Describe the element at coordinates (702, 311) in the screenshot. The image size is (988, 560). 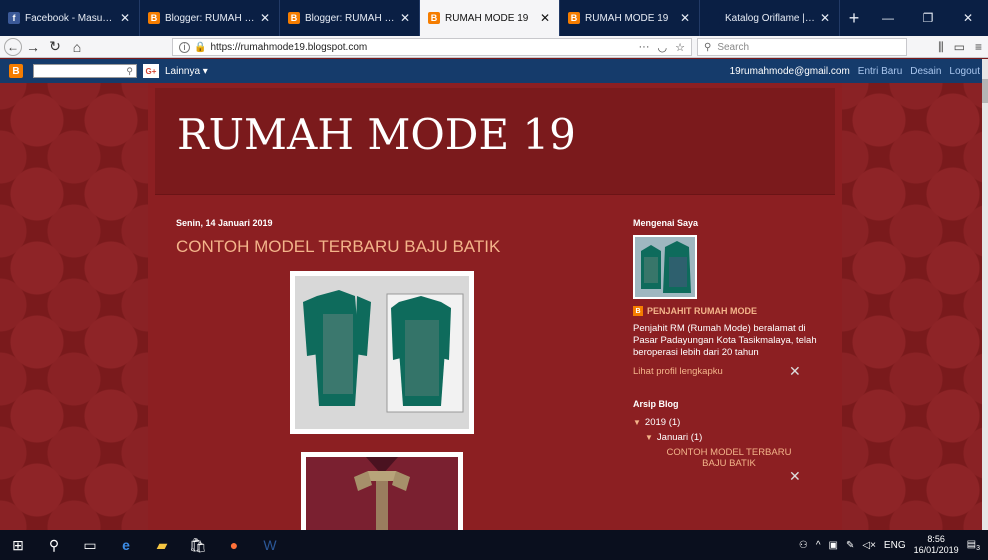
I see `profile-name-text: PENJAHIT RUMAH MODE` at that location.